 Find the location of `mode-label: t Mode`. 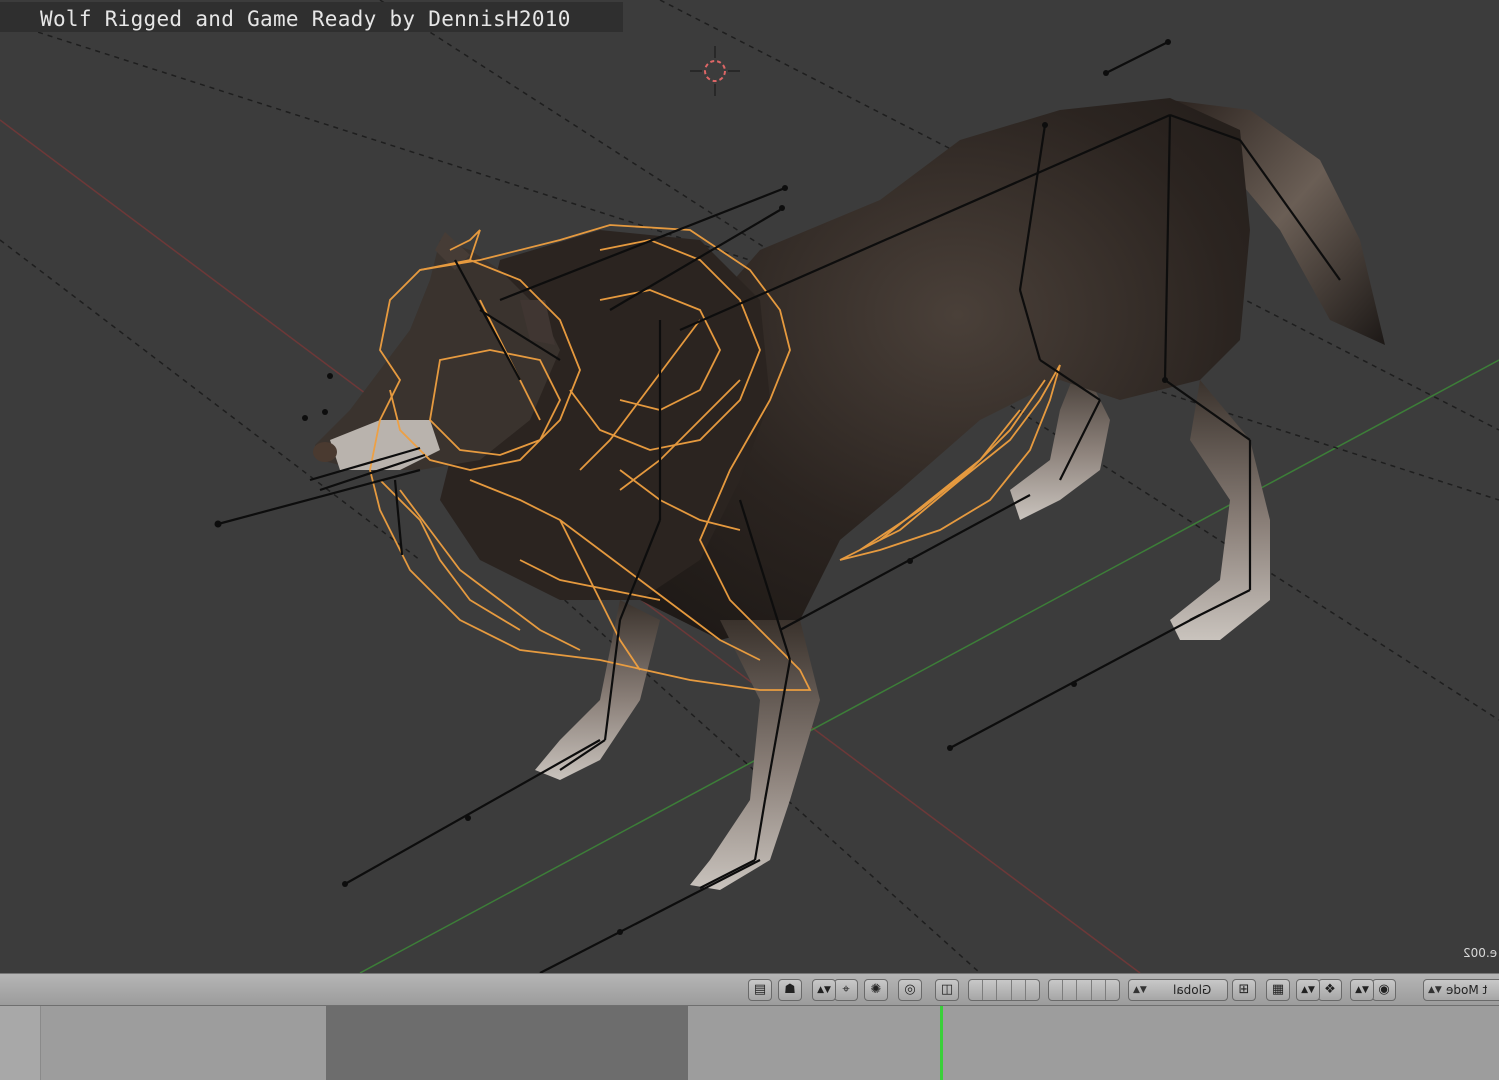

mode-label: t Mode is located at coordinates (1467, 990).